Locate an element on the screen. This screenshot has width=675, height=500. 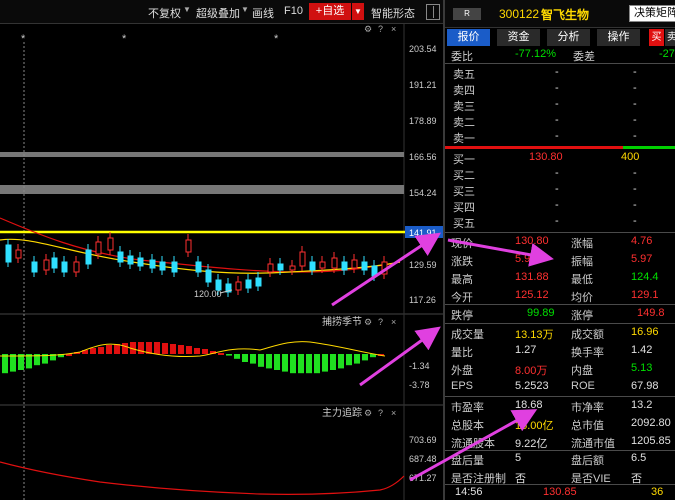
panel-toggle-icon is located at coordinates (433, 12).